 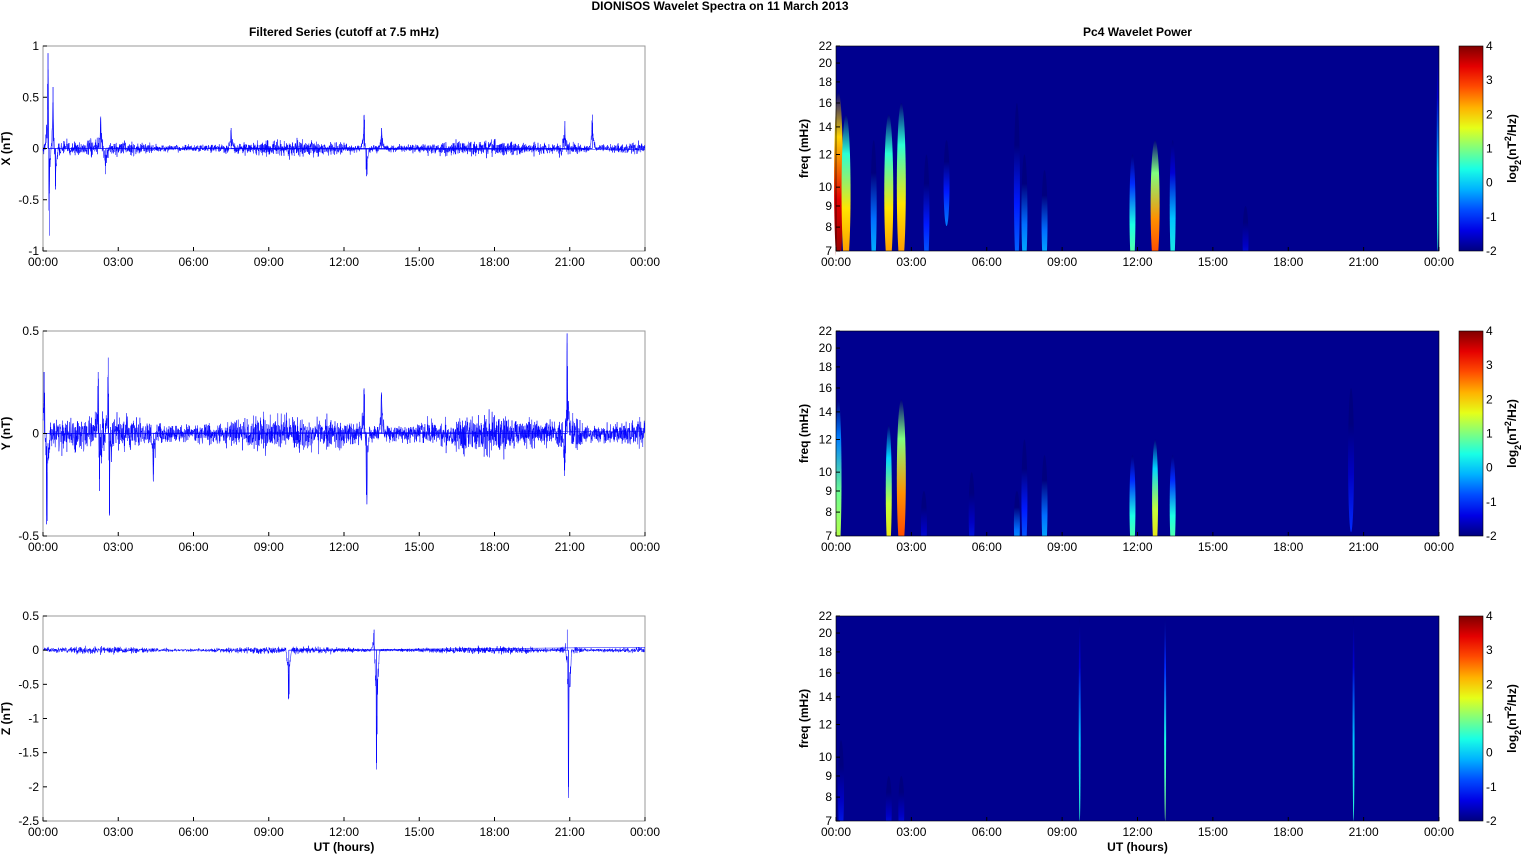 I want to click on colorbar-tick-label: 3, so click(x=1489, y=365).